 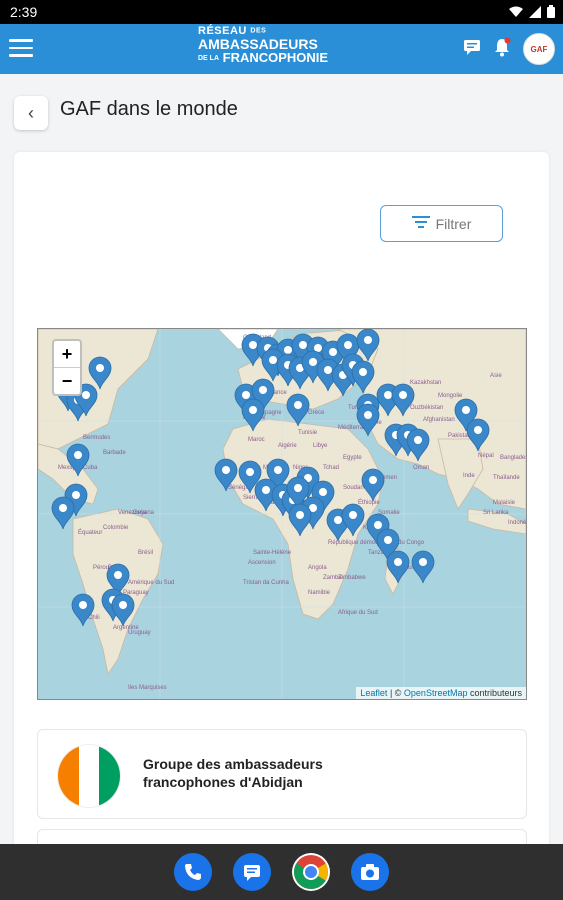 What do you see at coordinates (496, 376) in the screenshot?
I see `map-label: Asie` at bounding box center [496, 376].